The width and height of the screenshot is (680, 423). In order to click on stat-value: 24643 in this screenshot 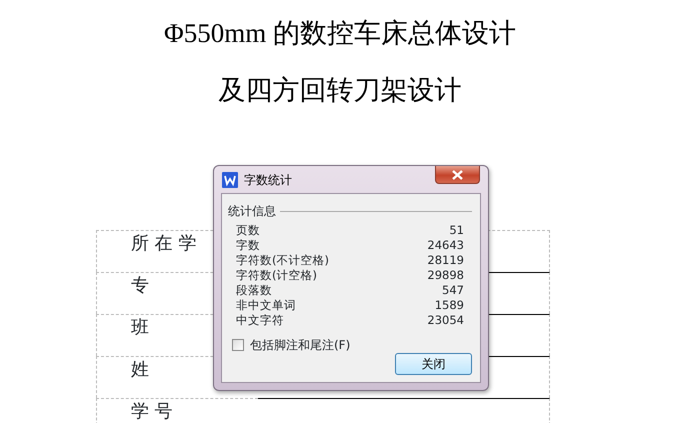, I will do `click(445, 245)`.